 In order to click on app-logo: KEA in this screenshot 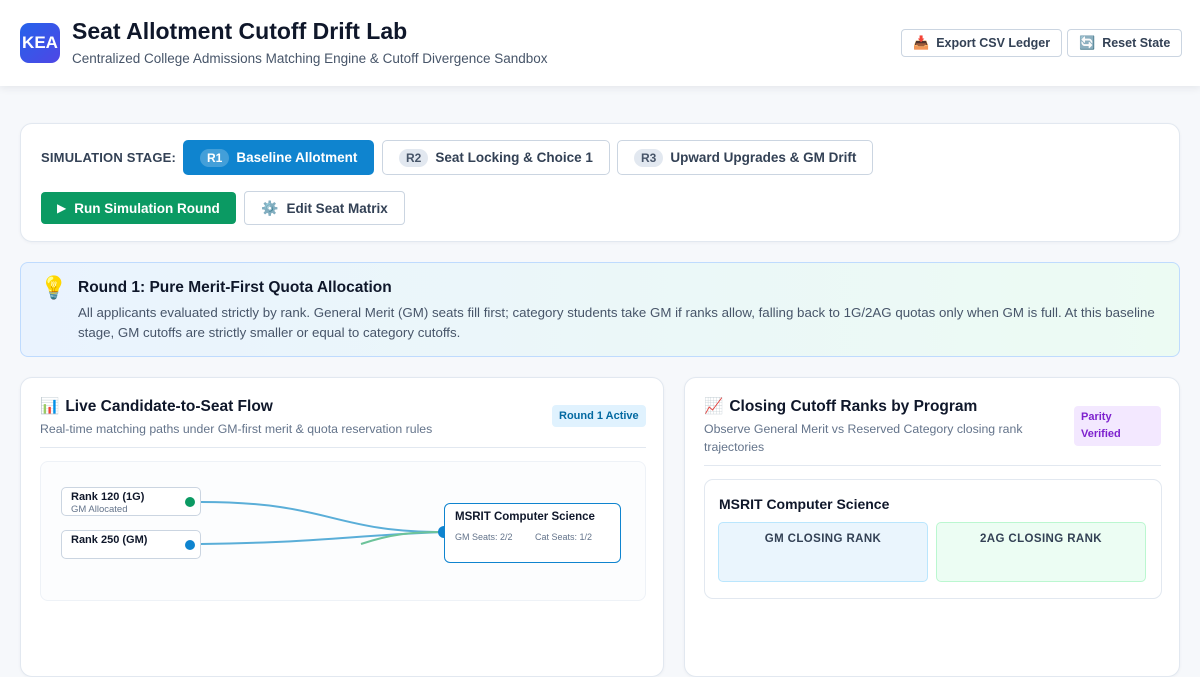, I will do `click(40, 43)`.